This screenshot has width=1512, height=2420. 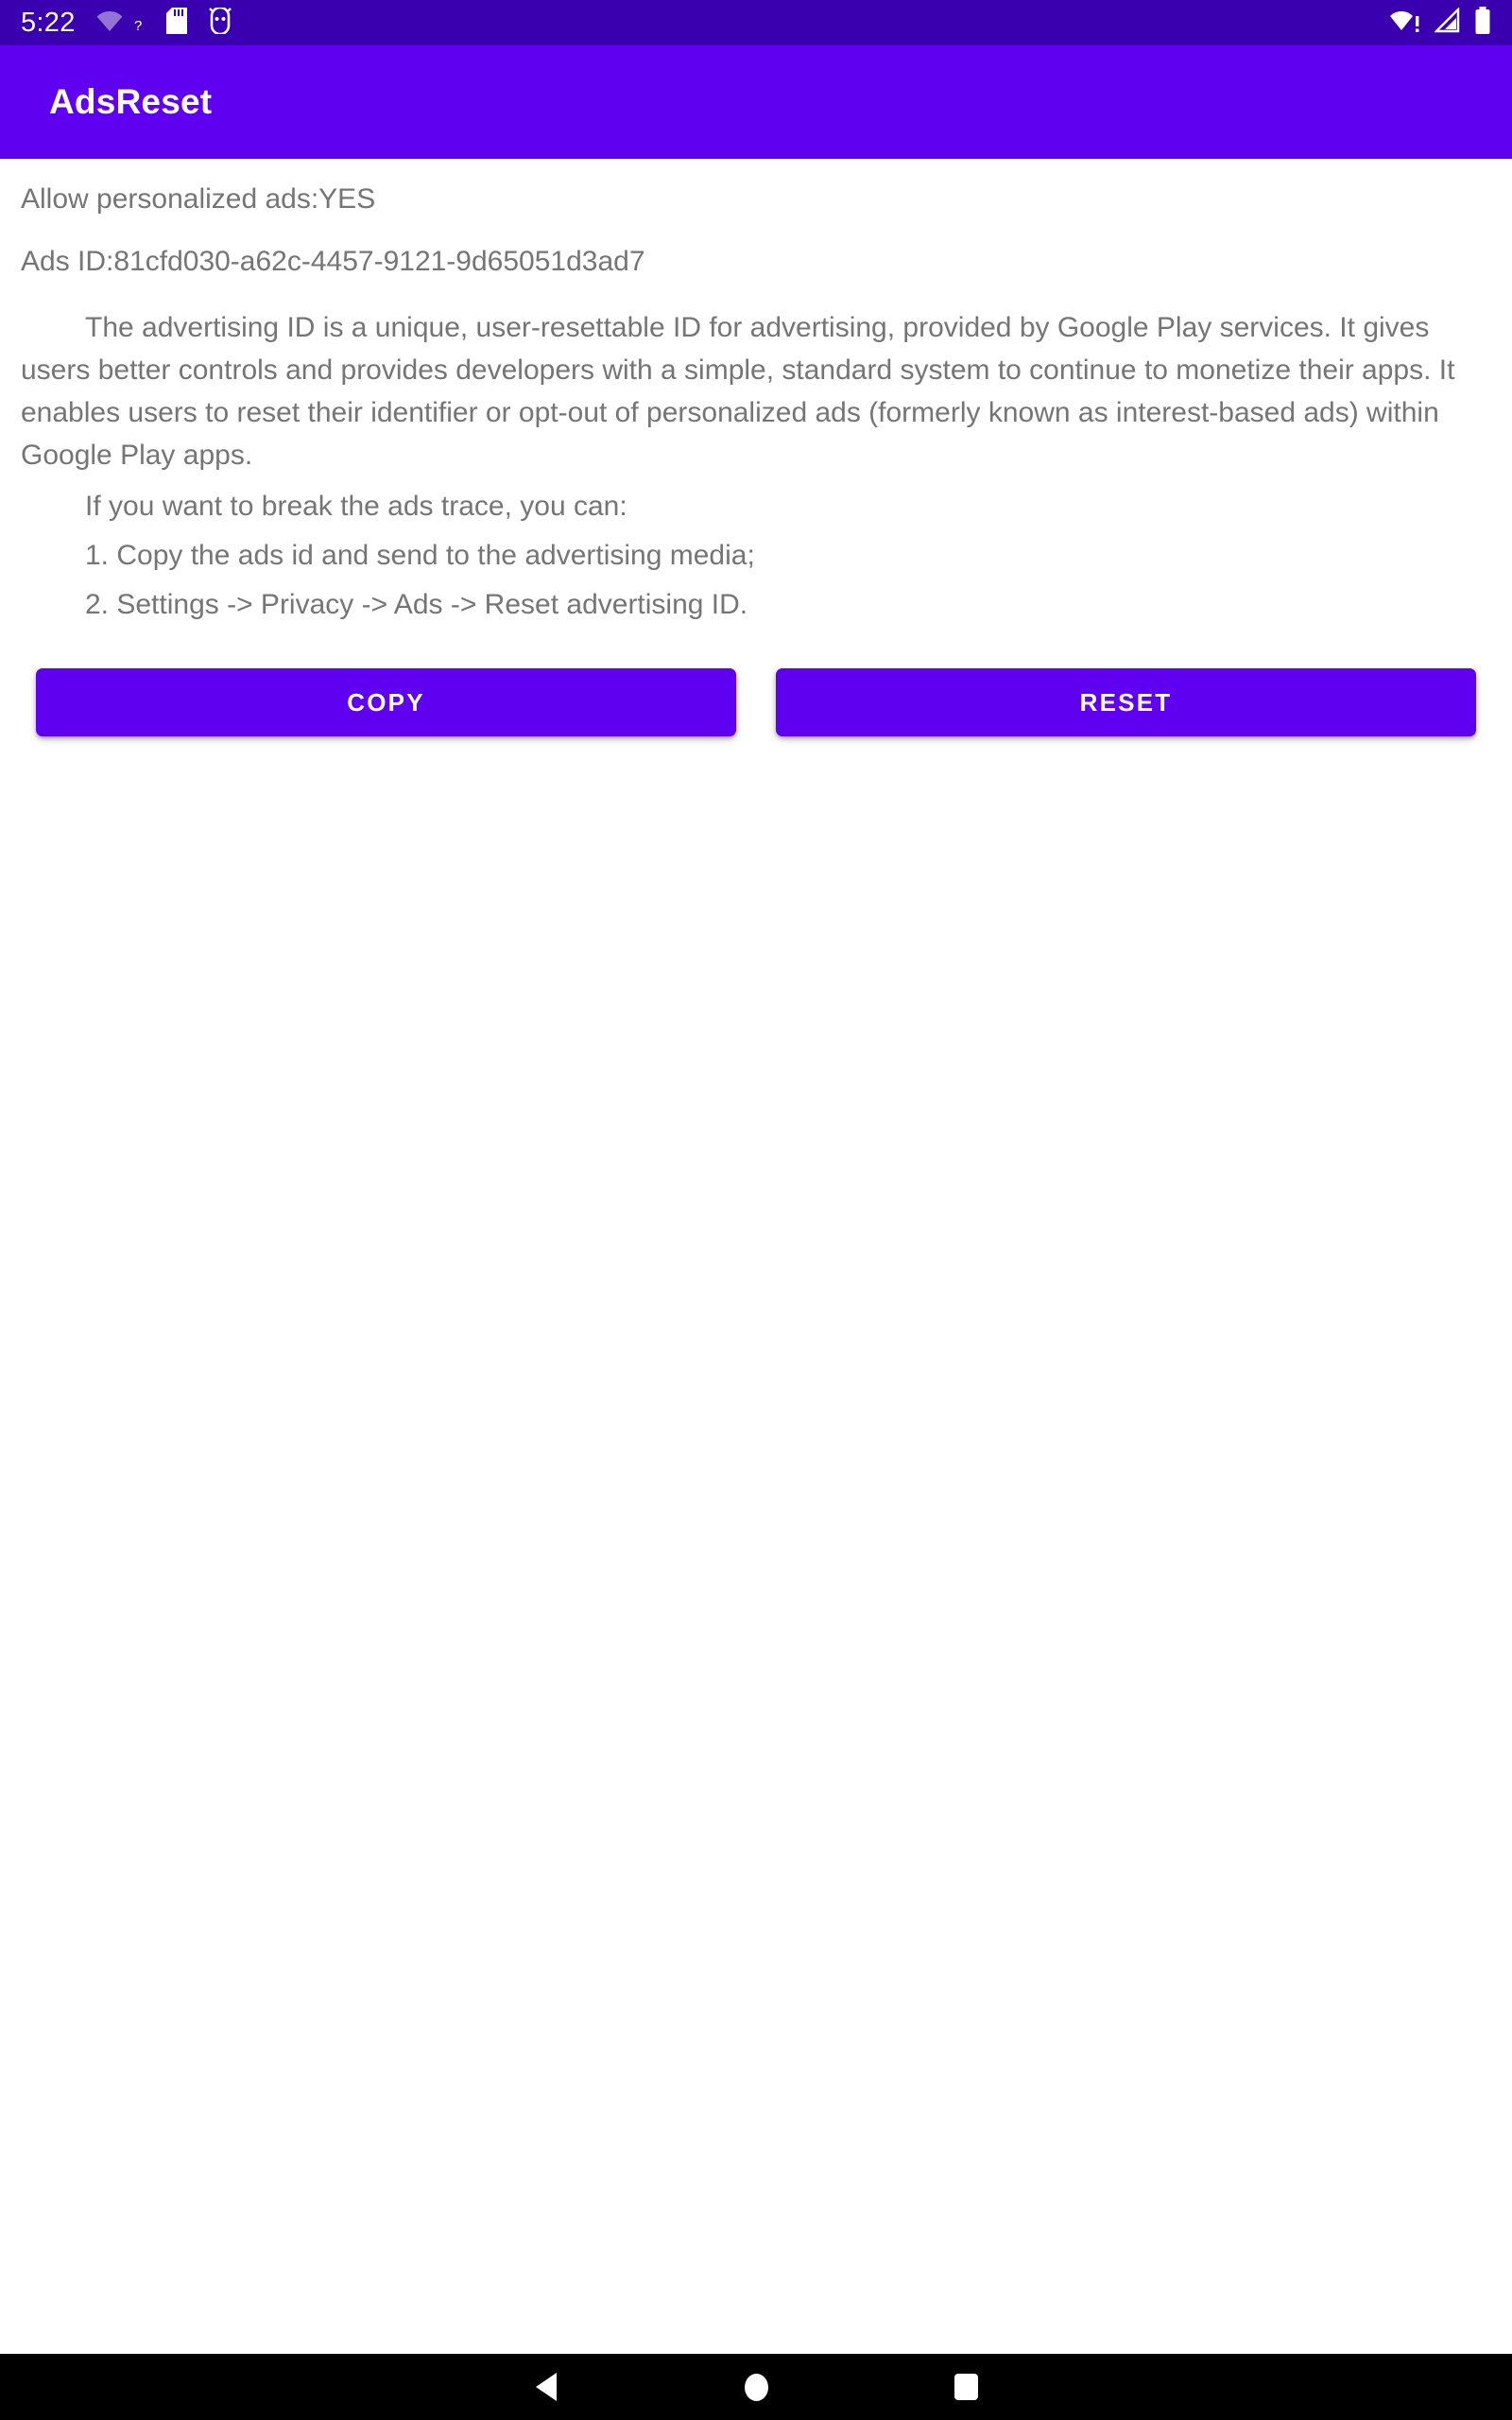 What do you see at coordinates (1447, 22) in the screenshot?
I see `cell-signal-icon` at bounding box center [1447, 22].